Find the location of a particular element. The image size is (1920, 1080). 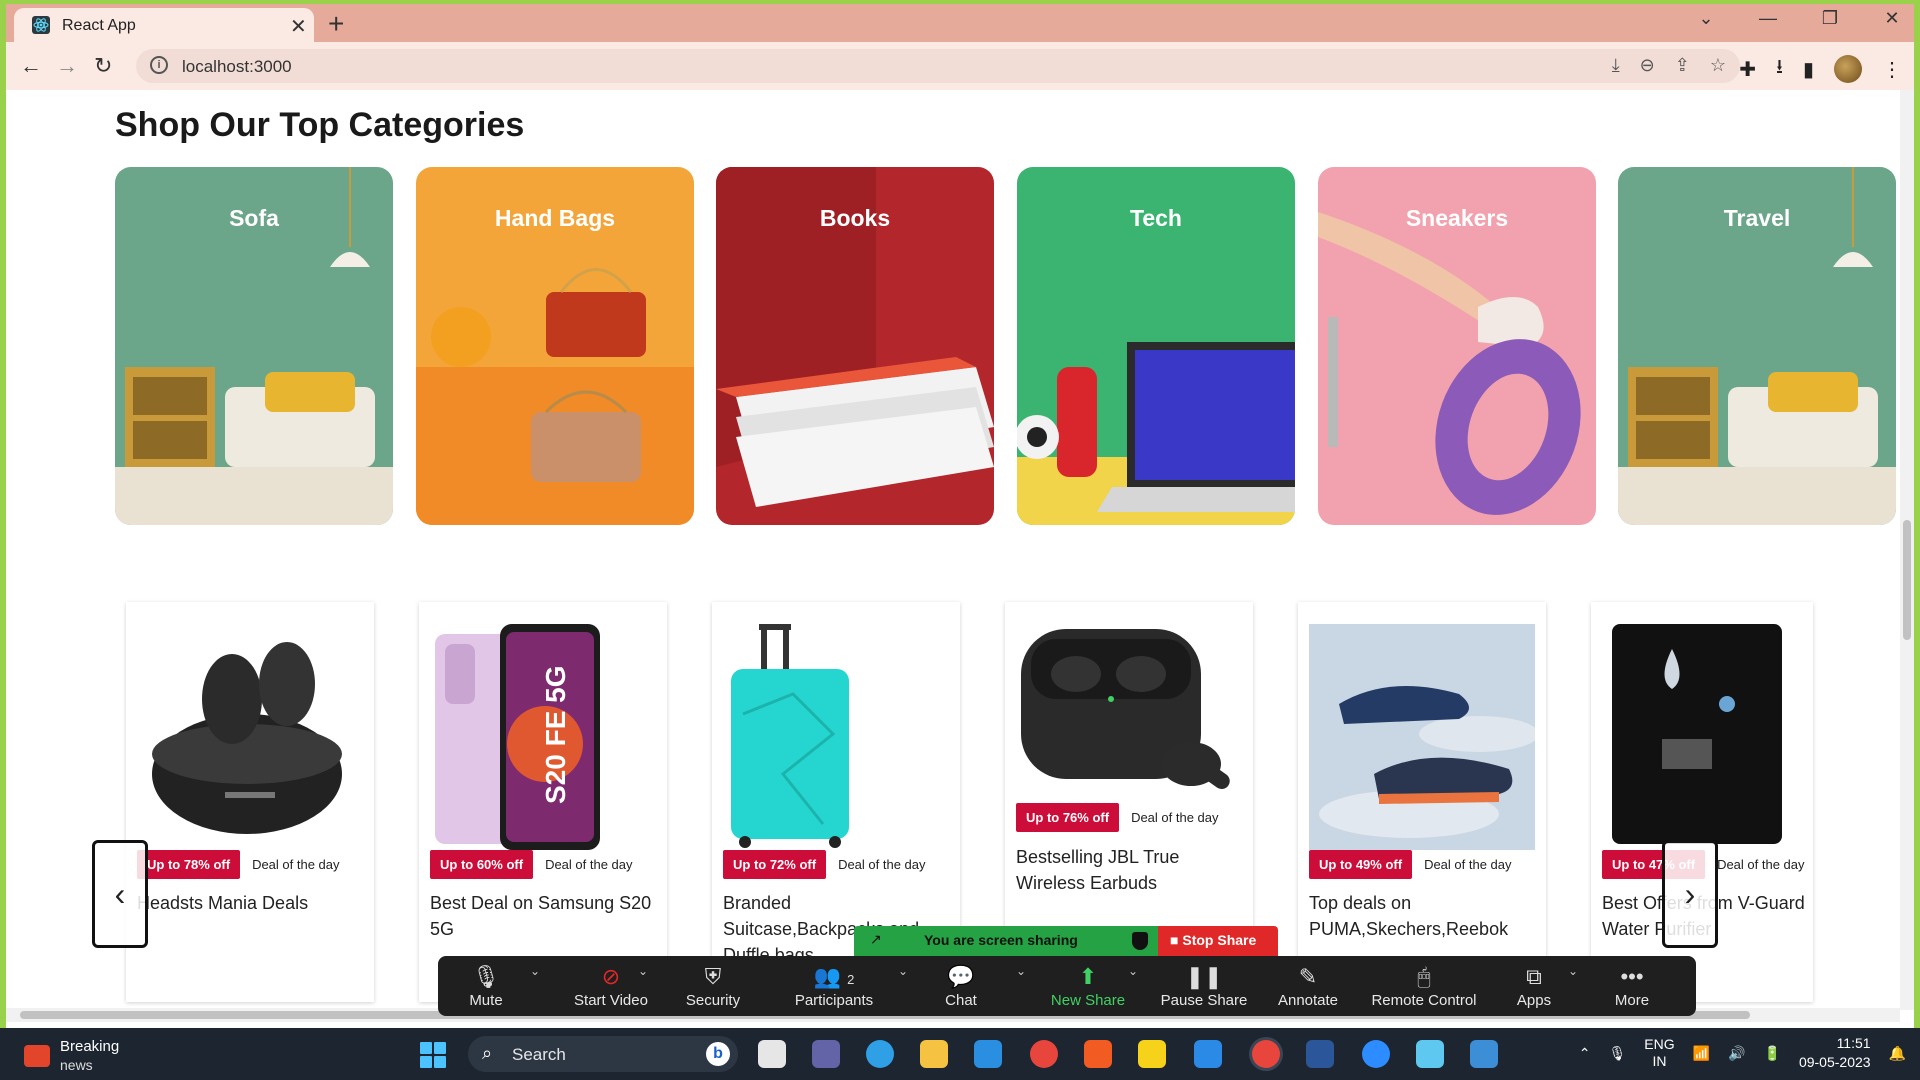

category-card-hand-bags: Hand Bags is located at coordinates (555, 346).